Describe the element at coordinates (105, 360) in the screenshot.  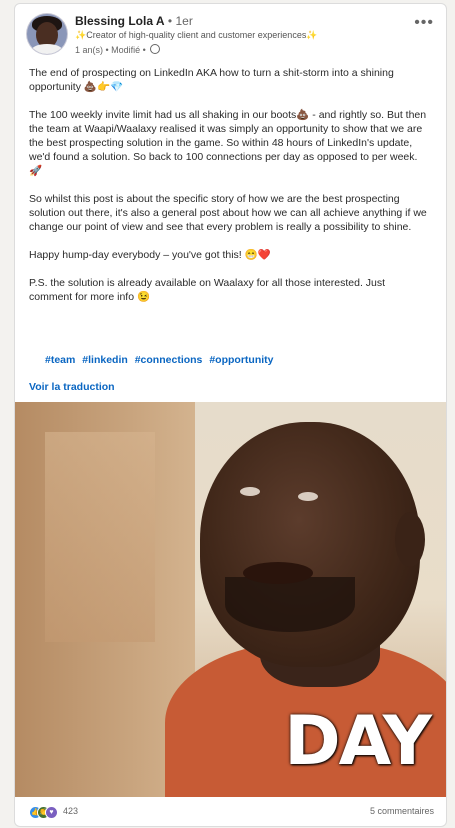
I see `hashtag-link: #linkedin` at that location.